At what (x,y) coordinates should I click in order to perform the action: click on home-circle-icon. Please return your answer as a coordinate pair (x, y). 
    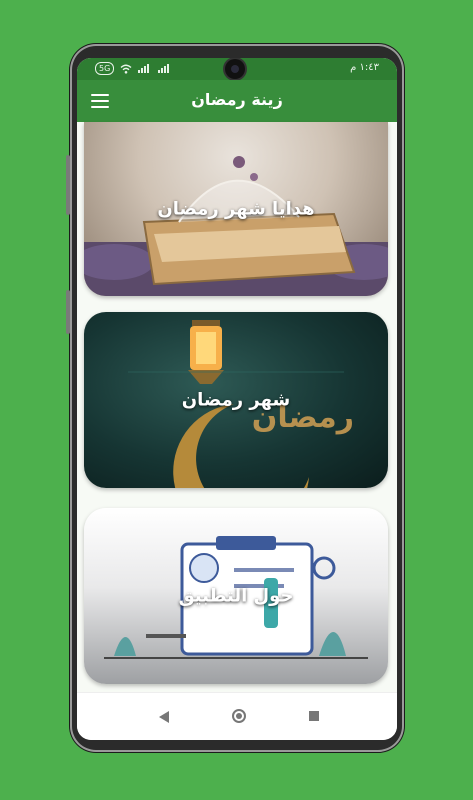
    Looking at the image, I should click on (239, 716).